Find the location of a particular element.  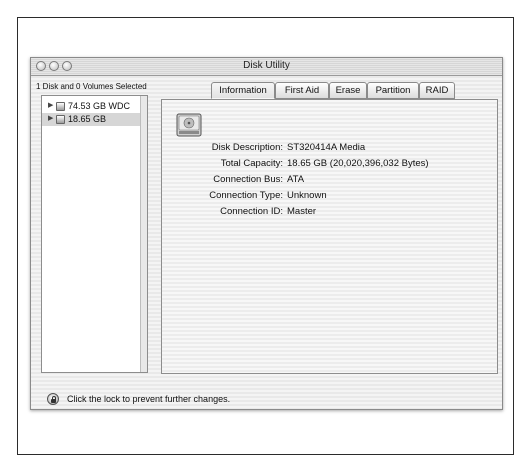

disk-label: 18.65 GB is located at coordinates (87, 119).